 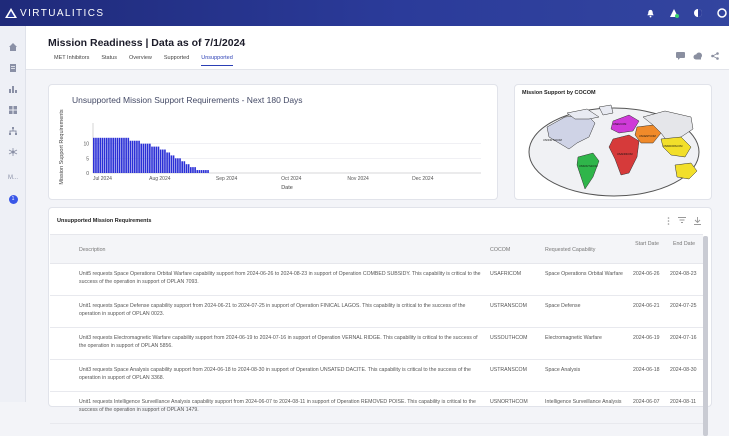 I want to click on map-label-usafricom: USAFRICOM, so click(x=625, y=154).